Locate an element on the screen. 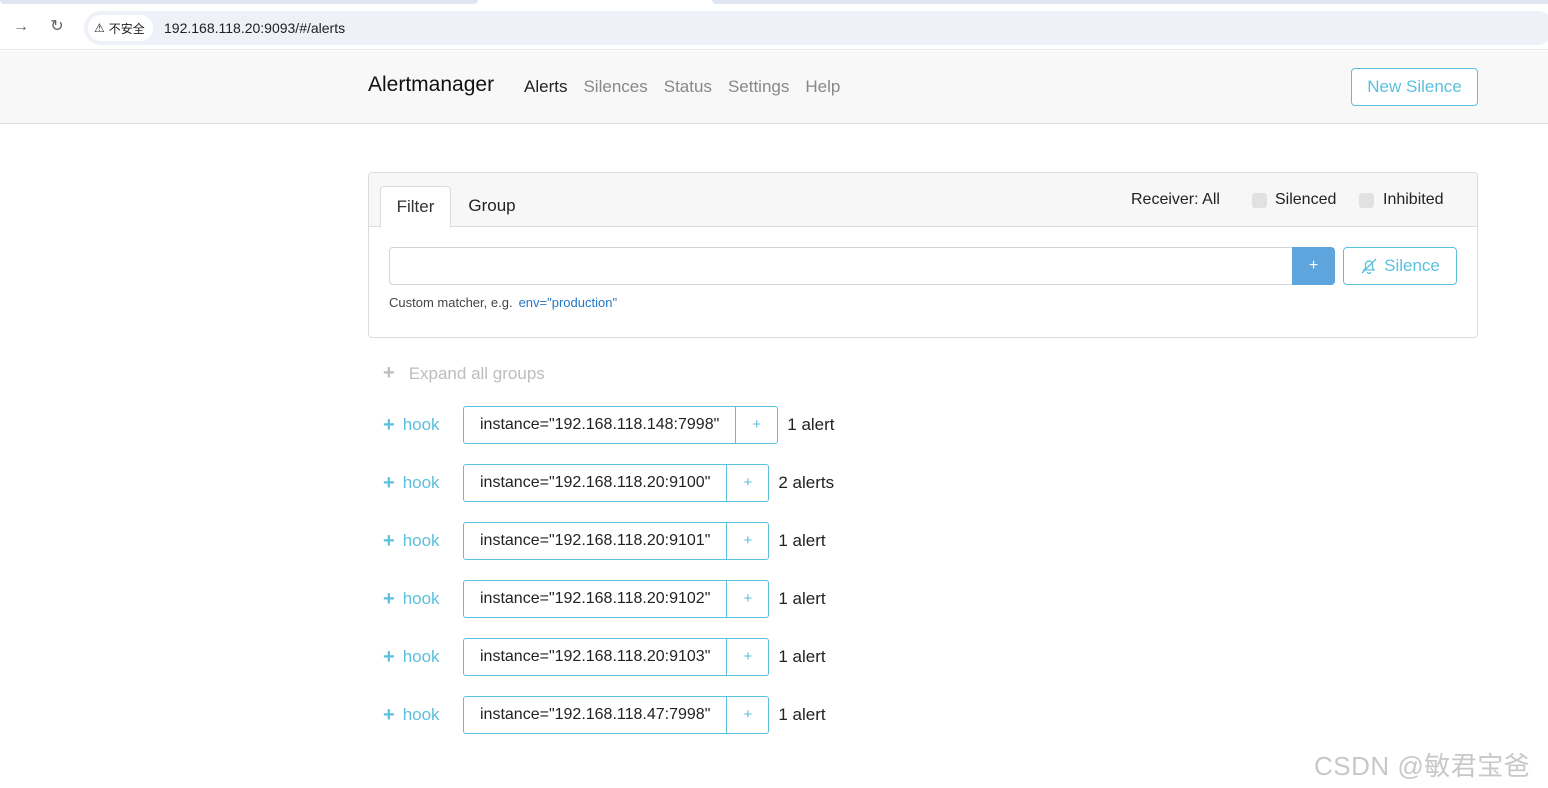 Image resolution: width=1548 pixels, height=788 pixels. matcher-hint: Custom matcher, e.g. env="production" is located at coordinates (503, 302).